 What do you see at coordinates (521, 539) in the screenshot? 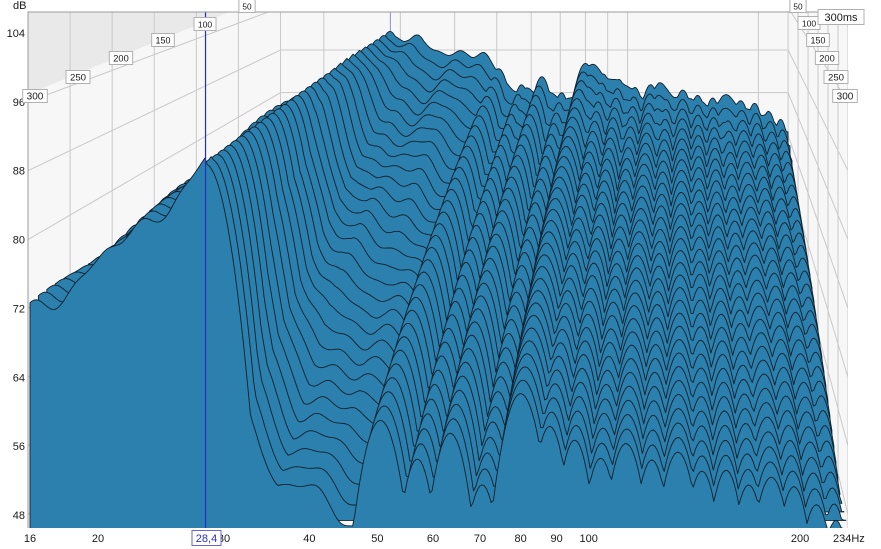
I see `x-tick-label: 80` at bounding box center [521, 539].